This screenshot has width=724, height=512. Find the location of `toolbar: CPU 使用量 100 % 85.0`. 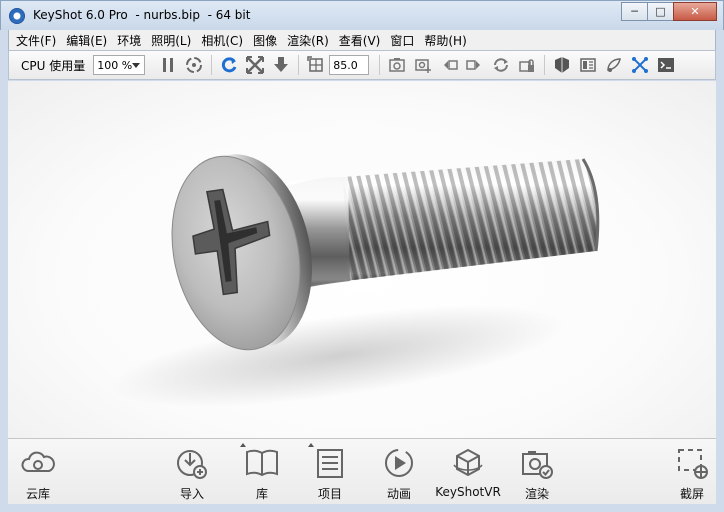

toolbar: CPU 使用量 100 % 85.0 is located at coordinates (362, 65).